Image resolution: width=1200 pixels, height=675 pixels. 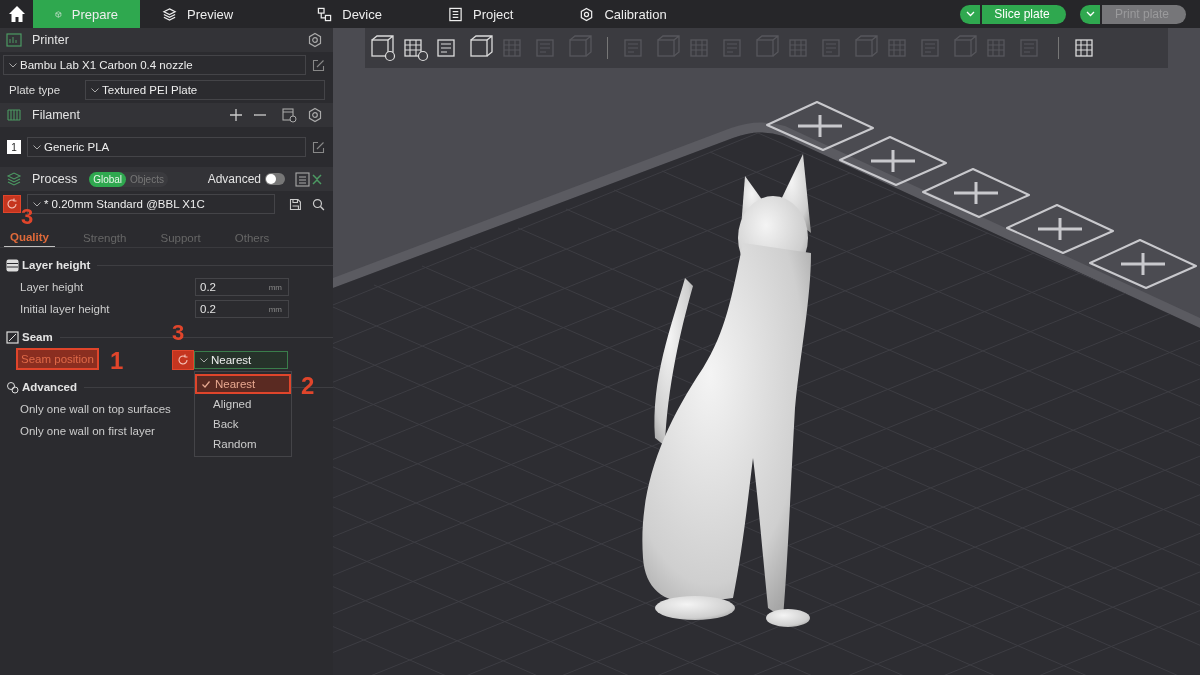 I want to click on setting-label: Only one wall on first layer, so click(x=88, y=431).